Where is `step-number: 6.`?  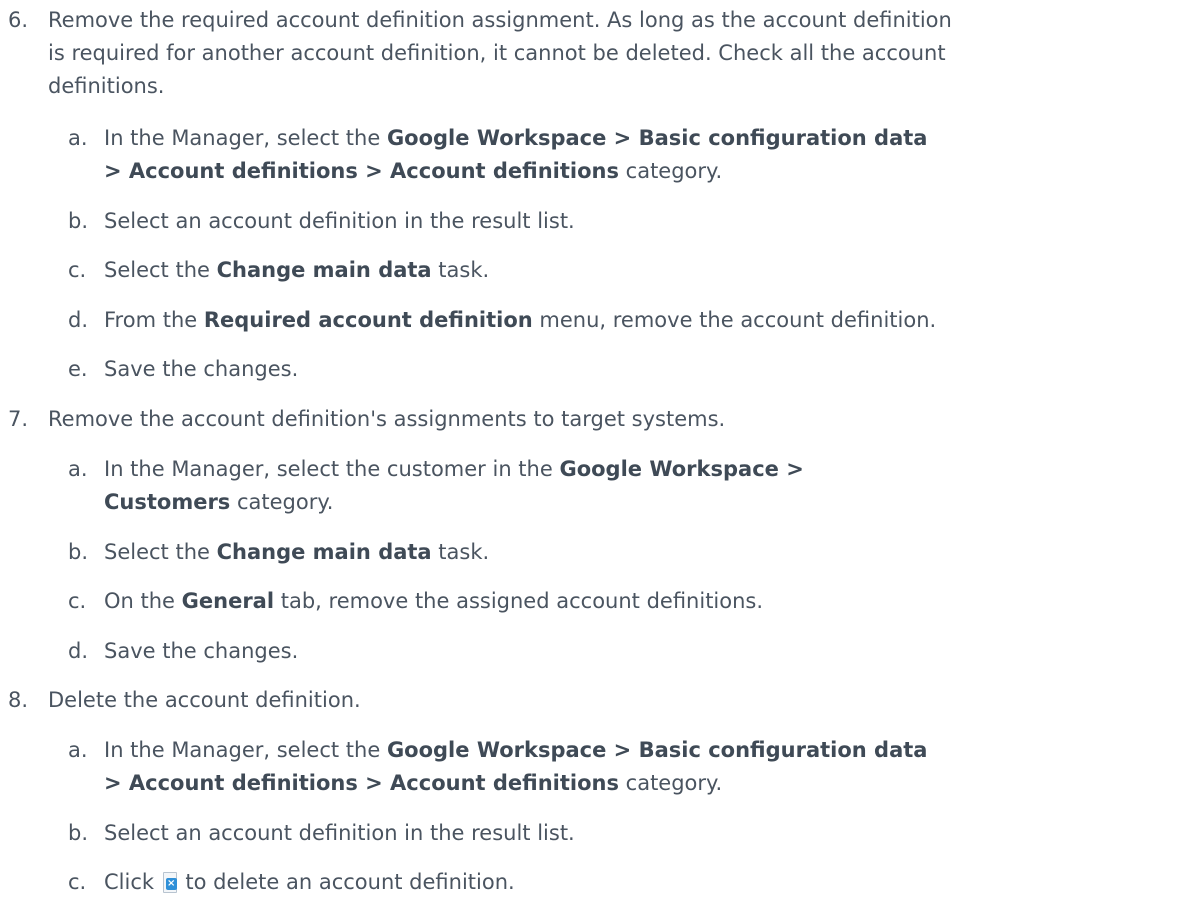
step-number: 6. is located at coordinates (18, 20).